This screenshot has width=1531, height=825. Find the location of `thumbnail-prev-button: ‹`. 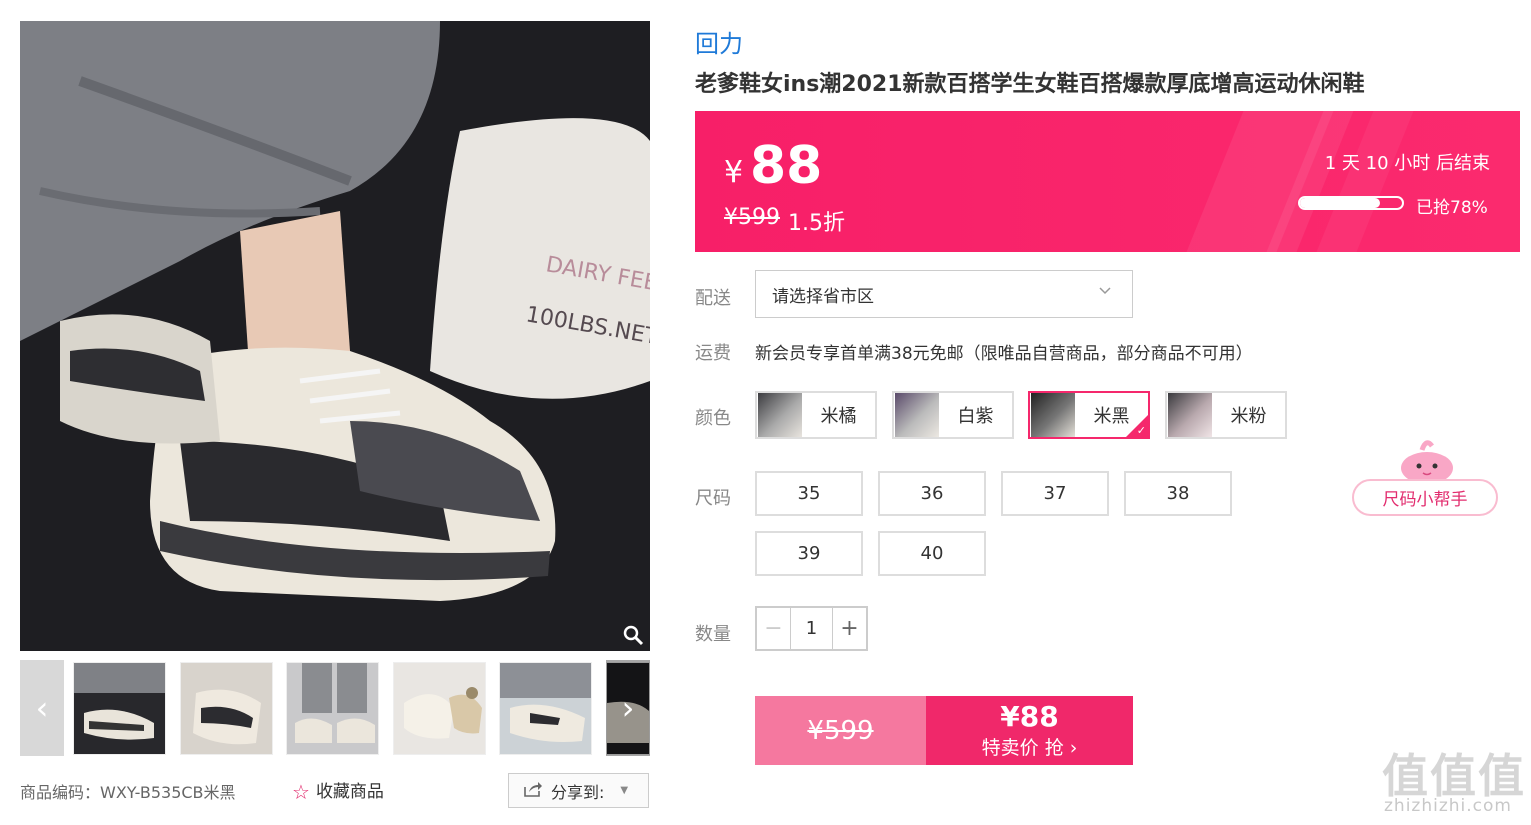

thumbnail-prev-button: ‹ is located at coordinates (42, 708).